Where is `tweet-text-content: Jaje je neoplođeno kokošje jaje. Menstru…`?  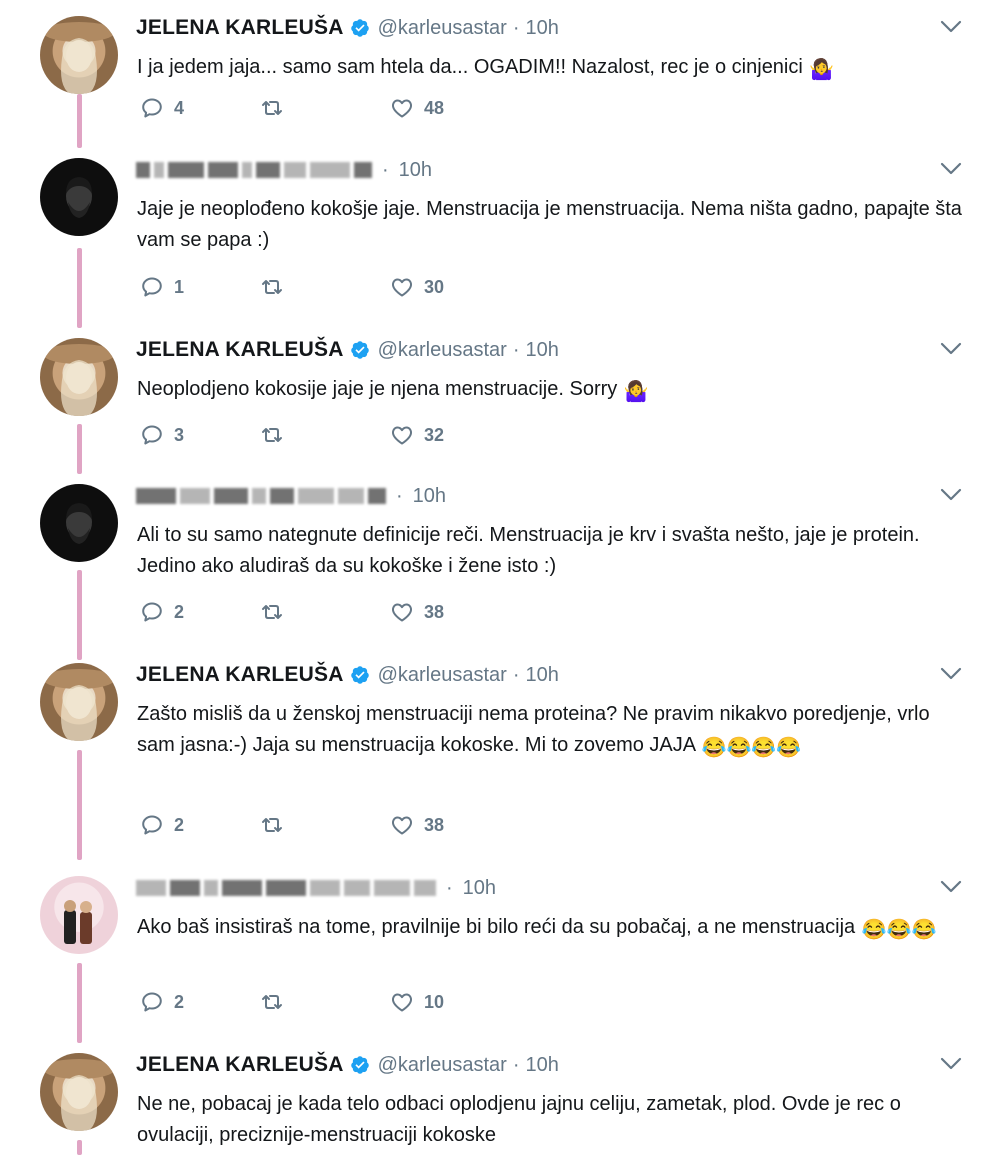
tweet-text-content: Jaje je neoplođeno kokošje jaje. Menstru… is located at coordinates (549, 224).